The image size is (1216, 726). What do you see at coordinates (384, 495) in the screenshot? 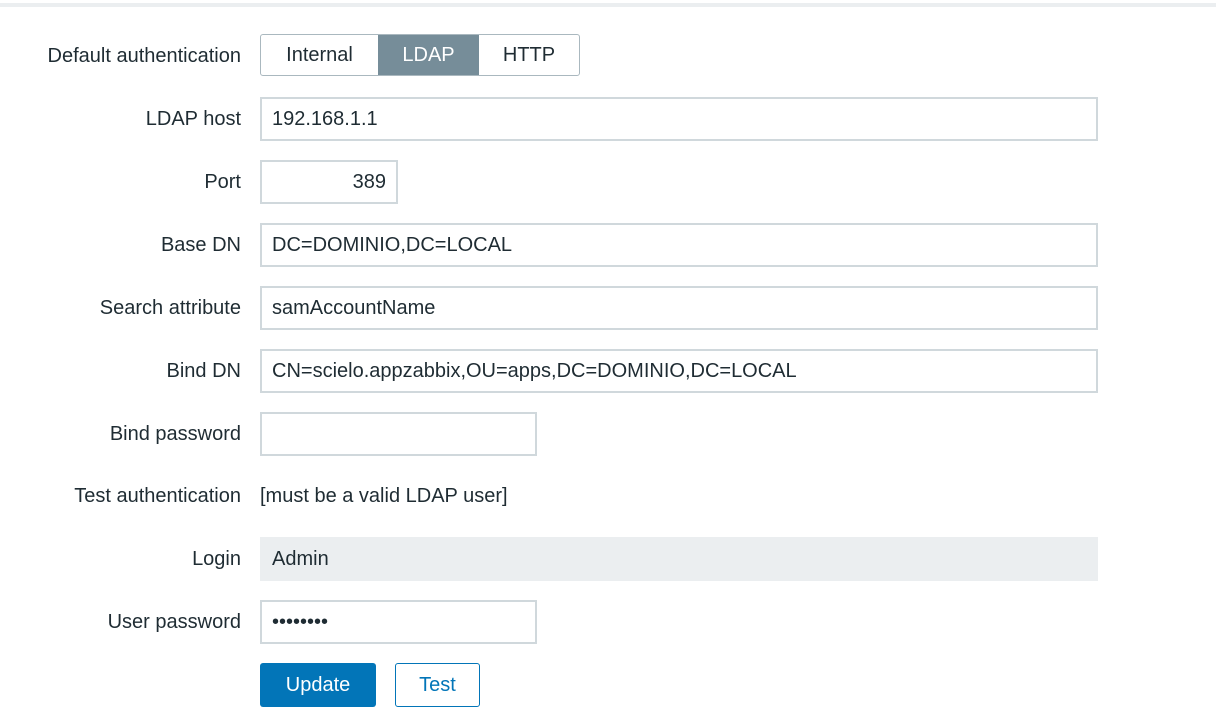
I see `test-auth-note: [must be a valid LDAP user]` at bounding box center [384, 495].